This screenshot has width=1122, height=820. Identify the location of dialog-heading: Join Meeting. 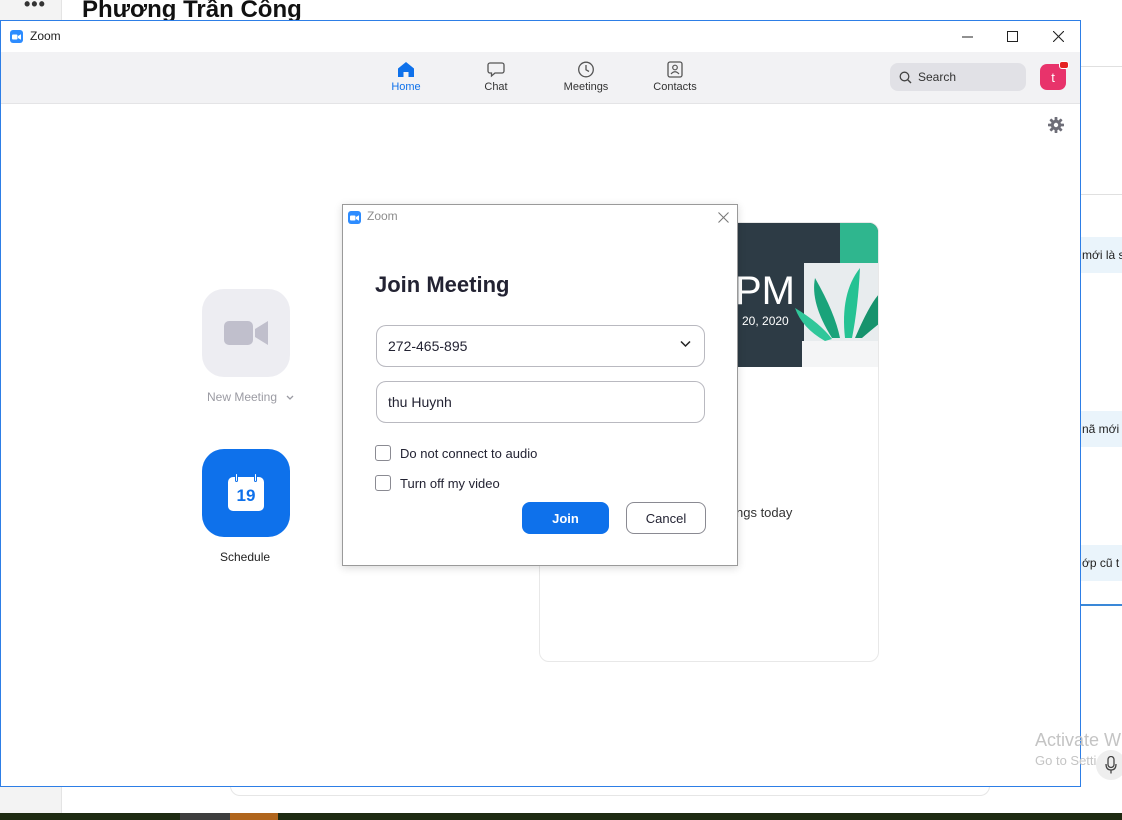
(442, 284).